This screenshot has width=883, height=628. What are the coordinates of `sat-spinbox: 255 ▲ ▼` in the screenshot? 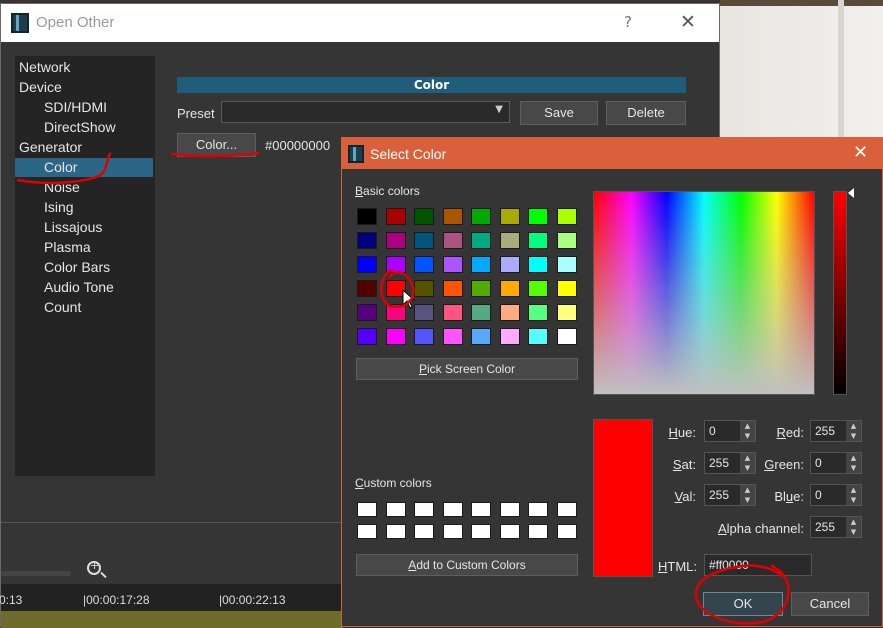 It's located at (730, 463).